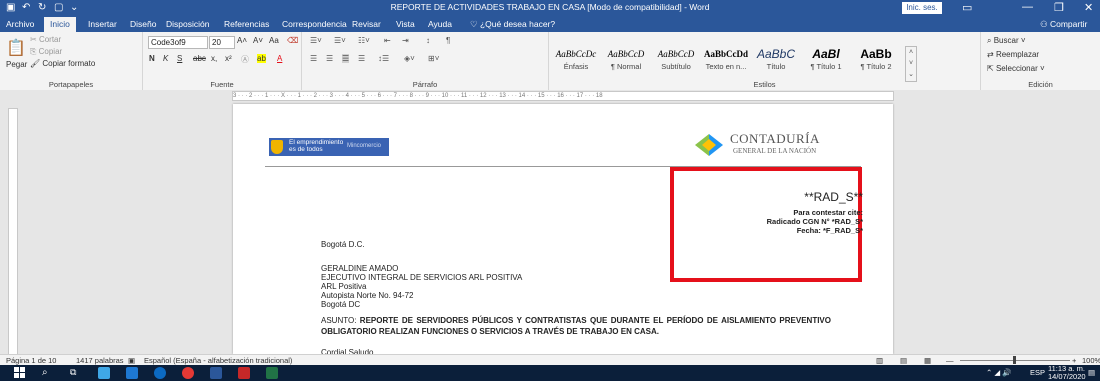  I want to click on vertical-ruler, so click(13, 232).